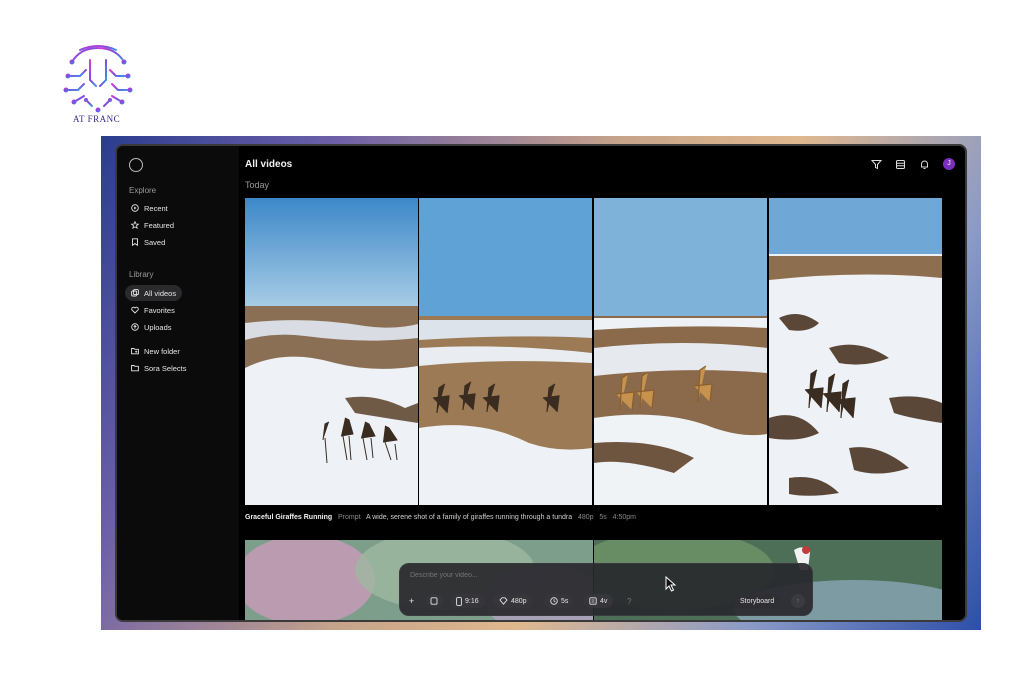 Image resolution: width=1024 pixels, height=683 pixels. What do you see at coordinates (269, 164) in the screenshot?
I see `page-title: All videos` at bounding box center [269, 164].